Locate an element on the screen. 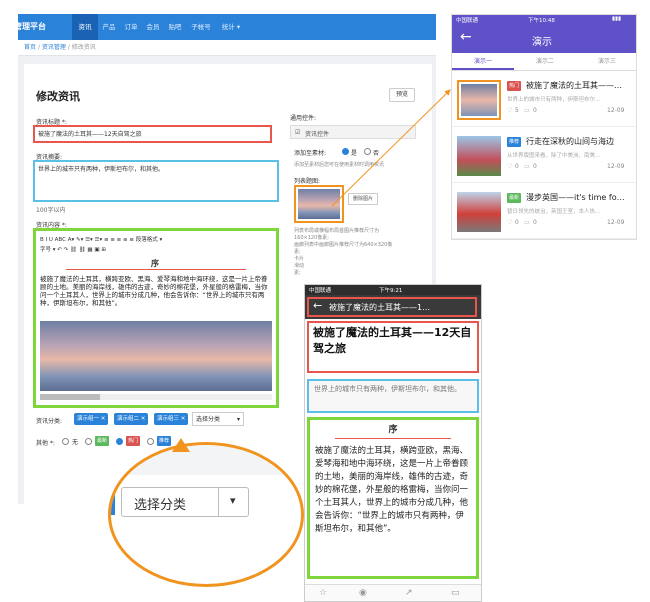 The height and width of the screenshot is (602, 650). tab-demo-2: 演示二 is located at coordinates (545, 61).